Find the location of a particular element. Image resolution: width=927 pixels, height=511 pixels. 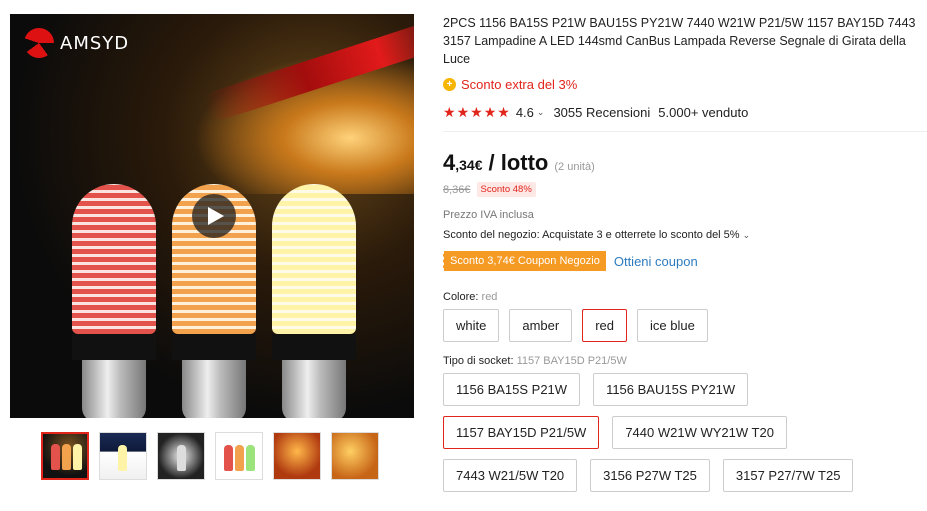

reviews-link: 3055 Recensioni is located at coordinates (601, 112).